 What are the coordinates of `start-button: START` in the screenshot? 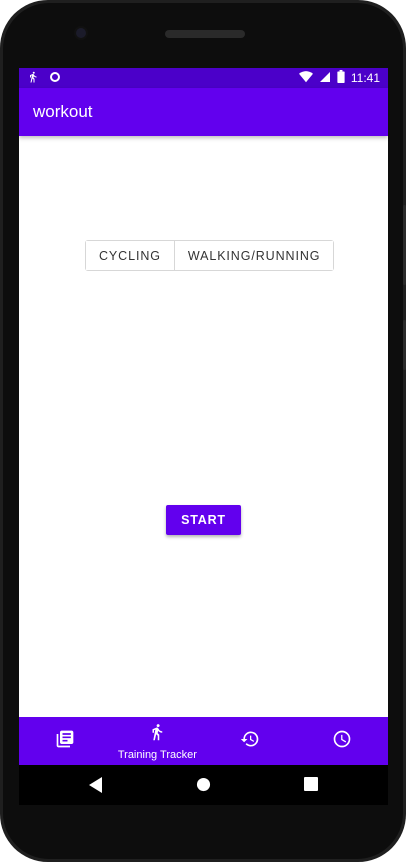 It's located at (203, 520).